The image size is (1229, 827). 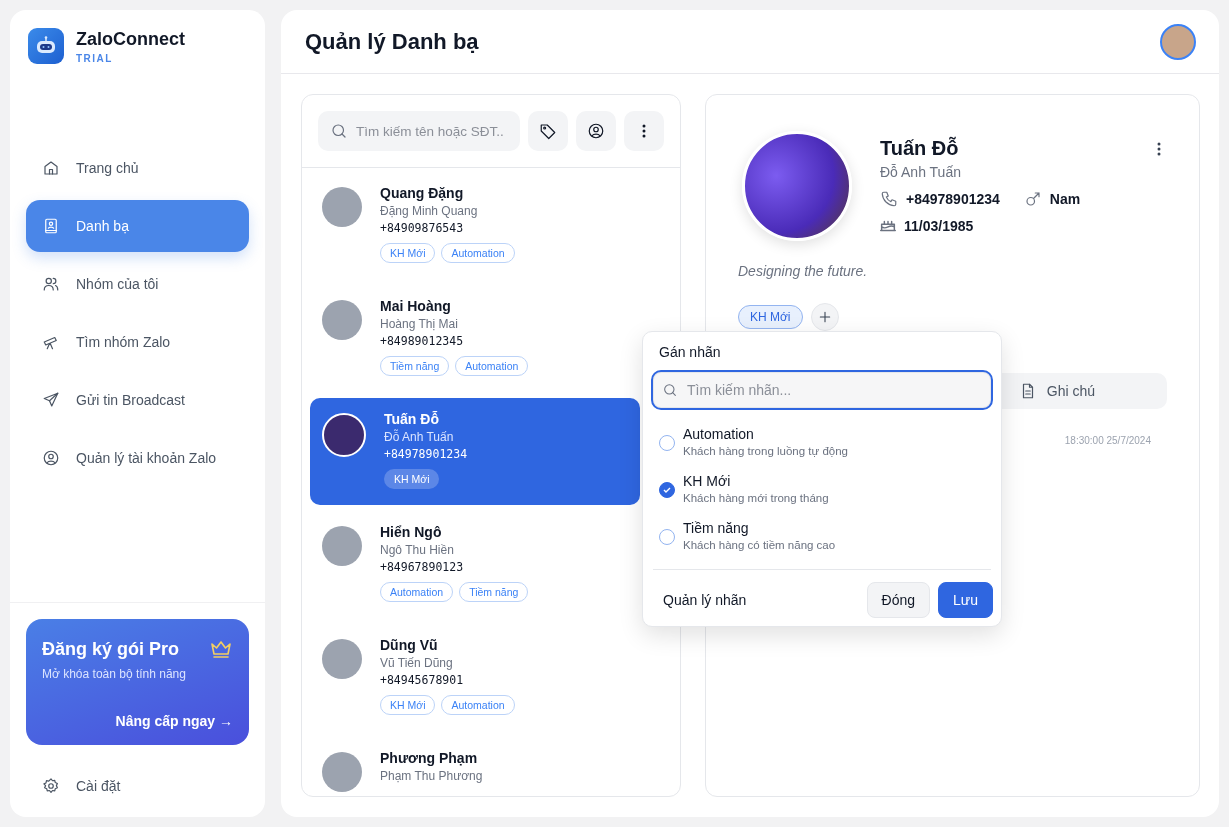 I want to click on label-description: Khách hàng có tiềm năng cao, so click(x=759, y=545).